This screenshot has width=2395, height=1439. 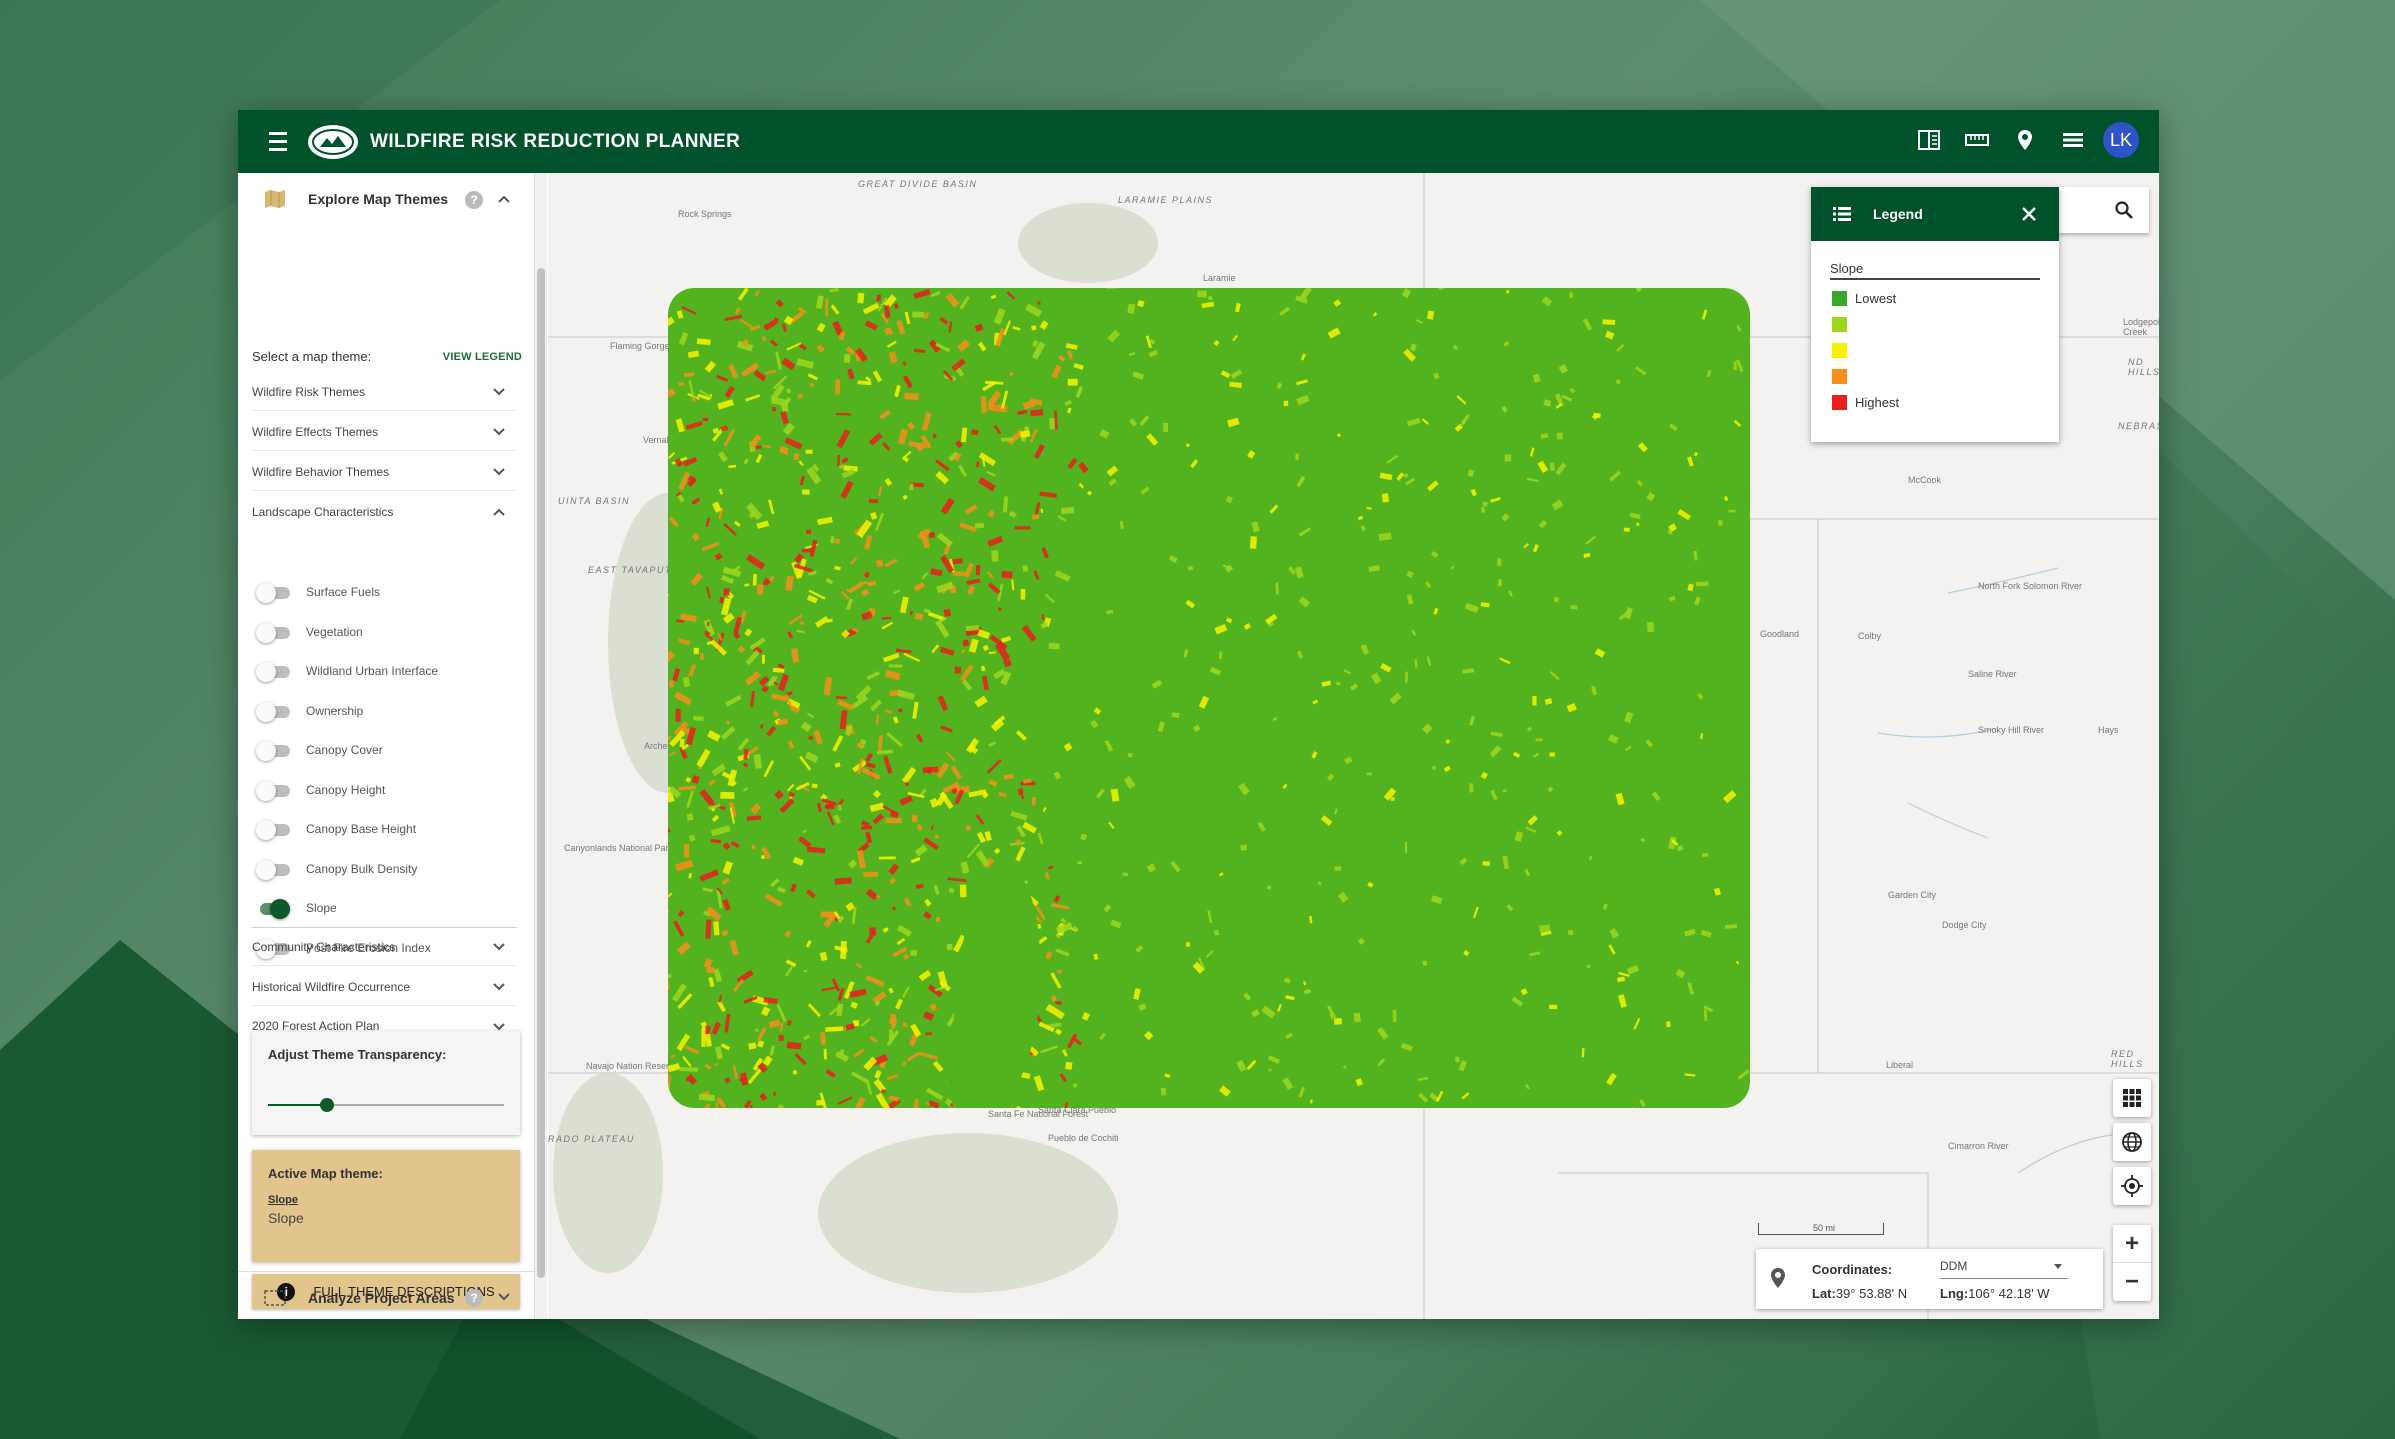 I want to click on map-label: Pueblo de Cochiti, so click(x=1083, y=1138).